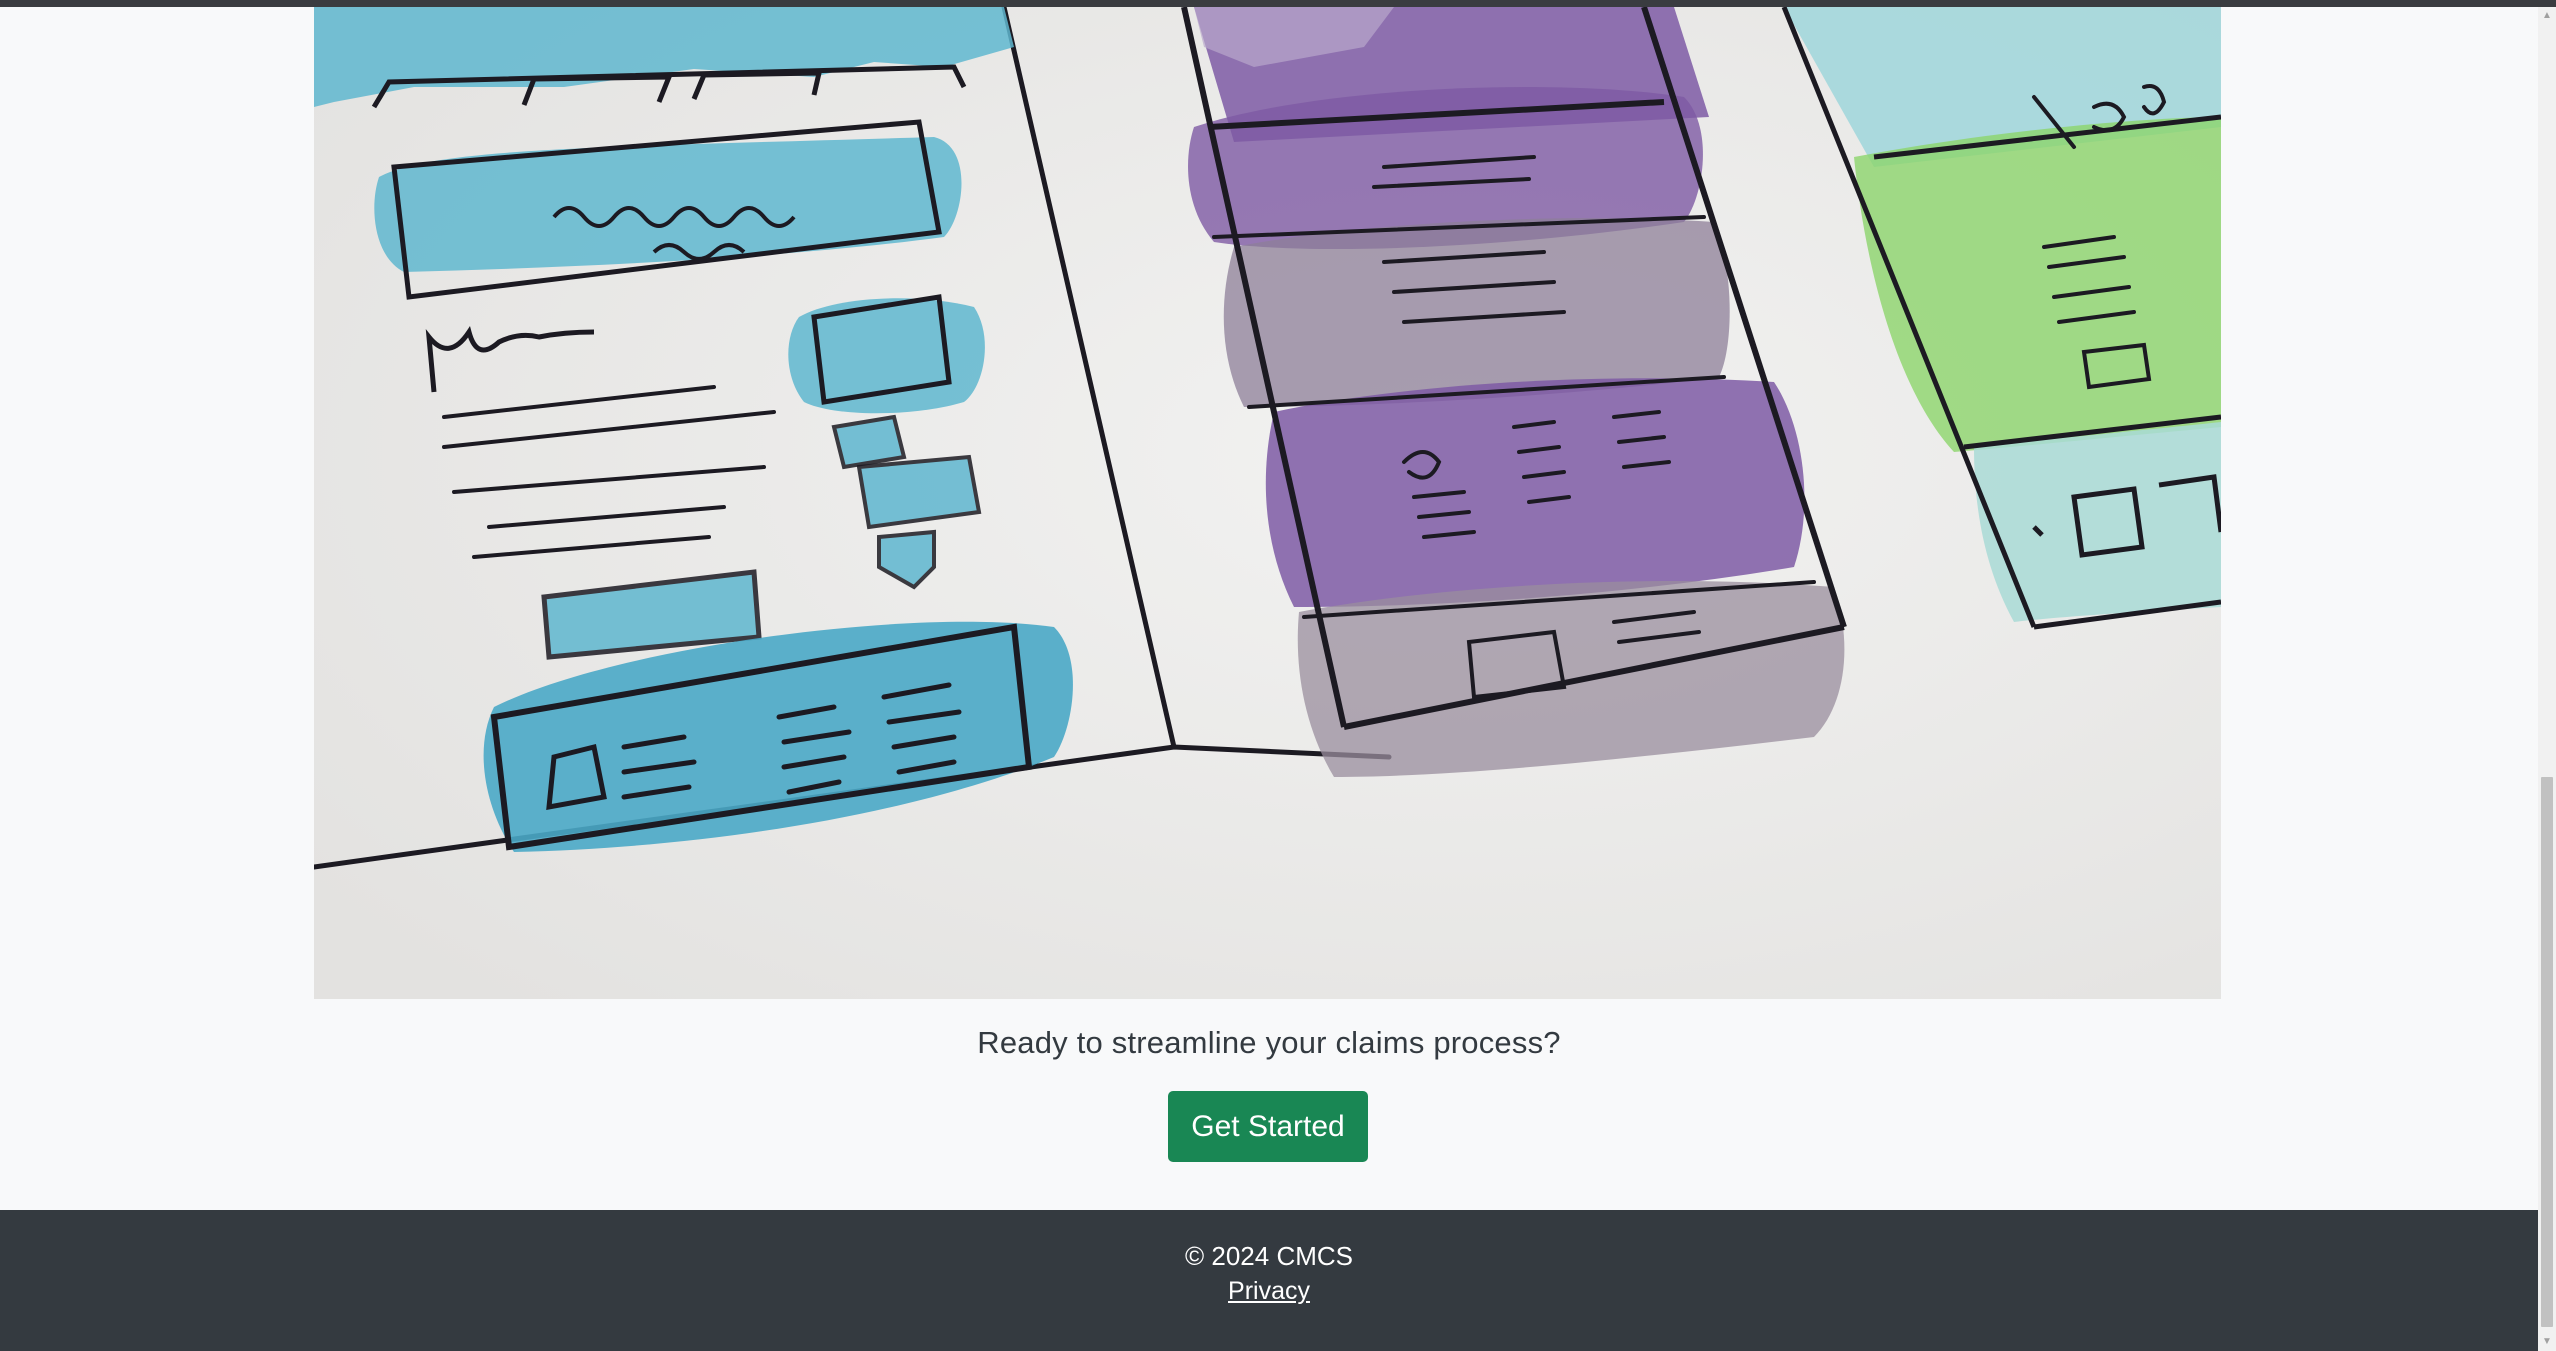  Describe the element at coordinates (1268, 1126) in the screenshot. I see `get-started-button: Get Started` at that location.